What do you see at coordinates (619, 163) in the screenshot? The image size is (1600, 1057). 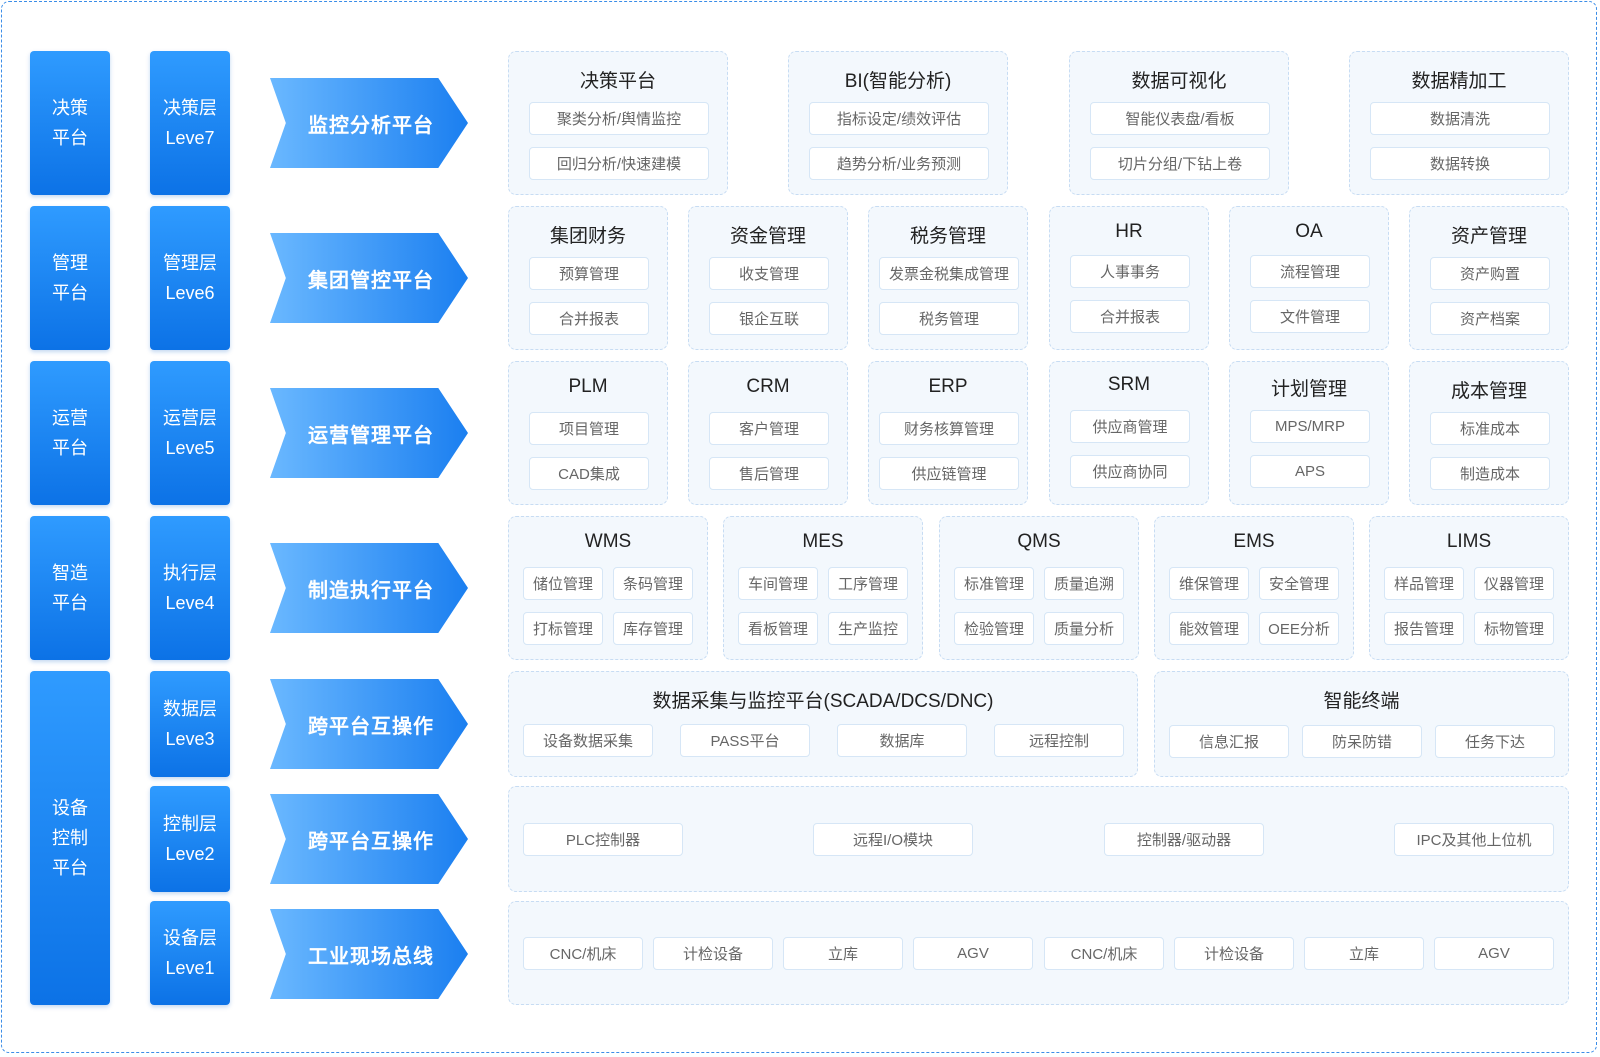 I see `function-chip: 回归分析/快速建模` at bounding box center [619, 163].